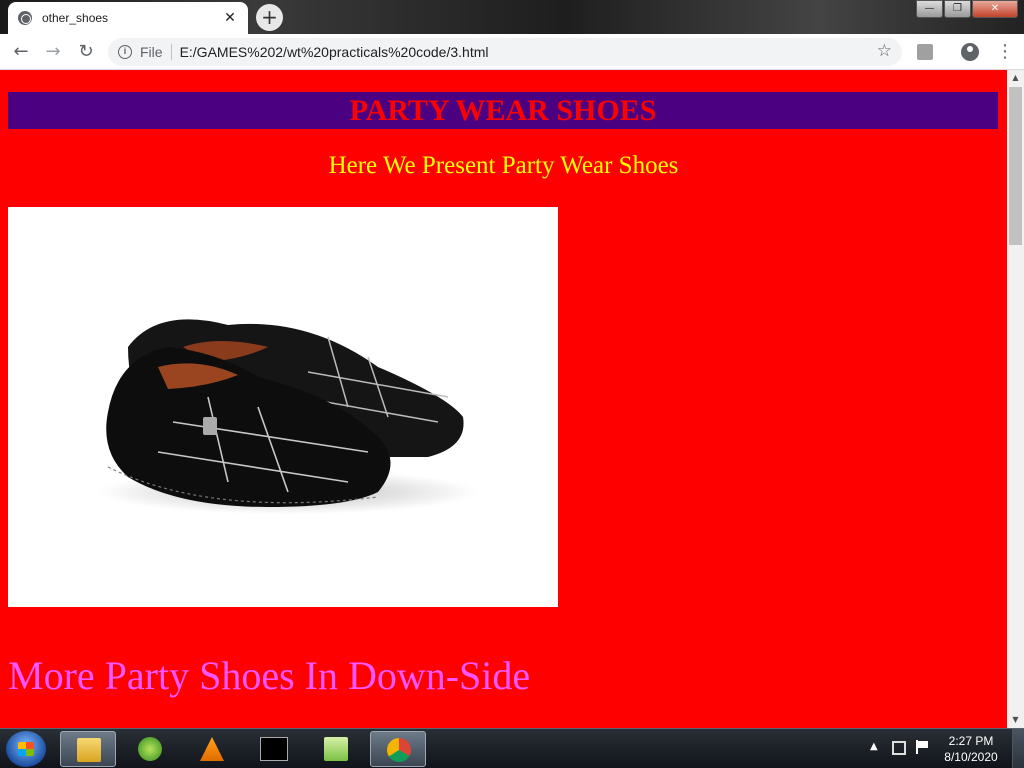 This screenshot has width=1024, height=768. What do you see at coordinates (899, 748) in the screenshot?
I see `network-icon` at bounding box center [899, 748].